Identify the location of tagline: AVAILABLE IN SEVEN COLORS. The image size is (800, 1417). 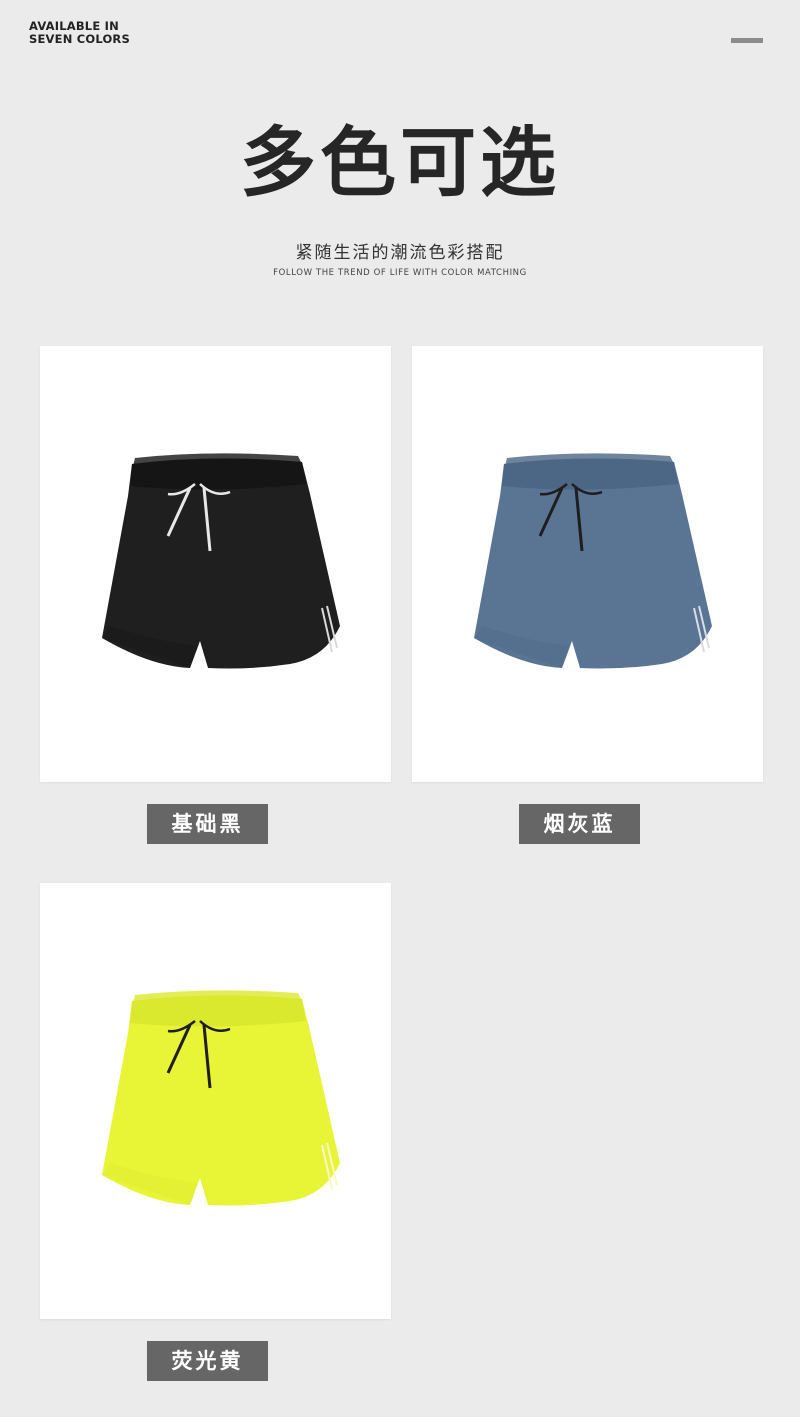
(79, 33).